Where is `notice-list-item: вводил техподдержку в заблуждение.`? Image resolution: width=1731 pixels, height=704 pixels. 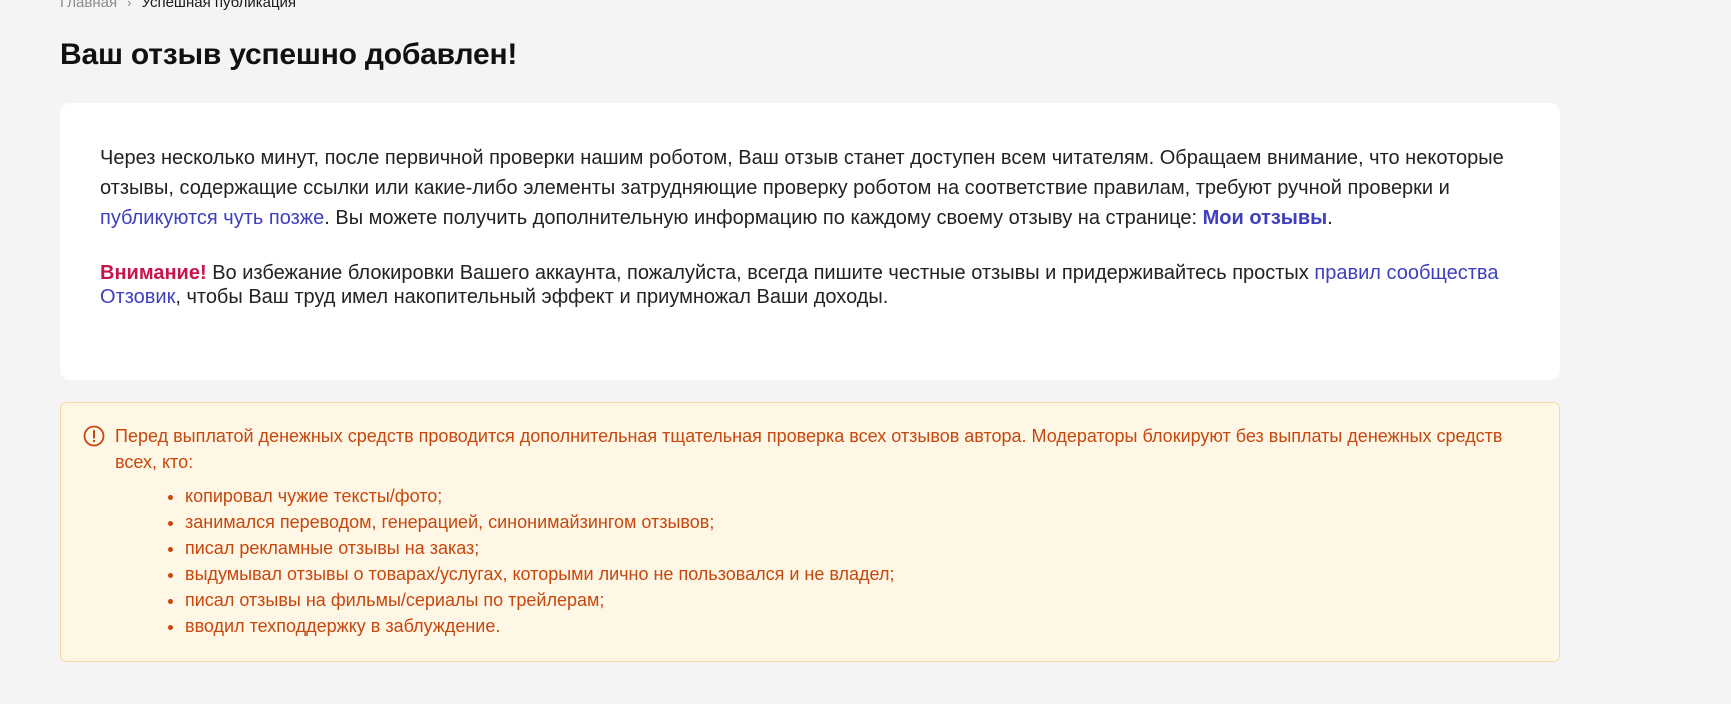
notice-list-item: вводил техподдержку в заблуждение. is located at coordinates (860, 626).